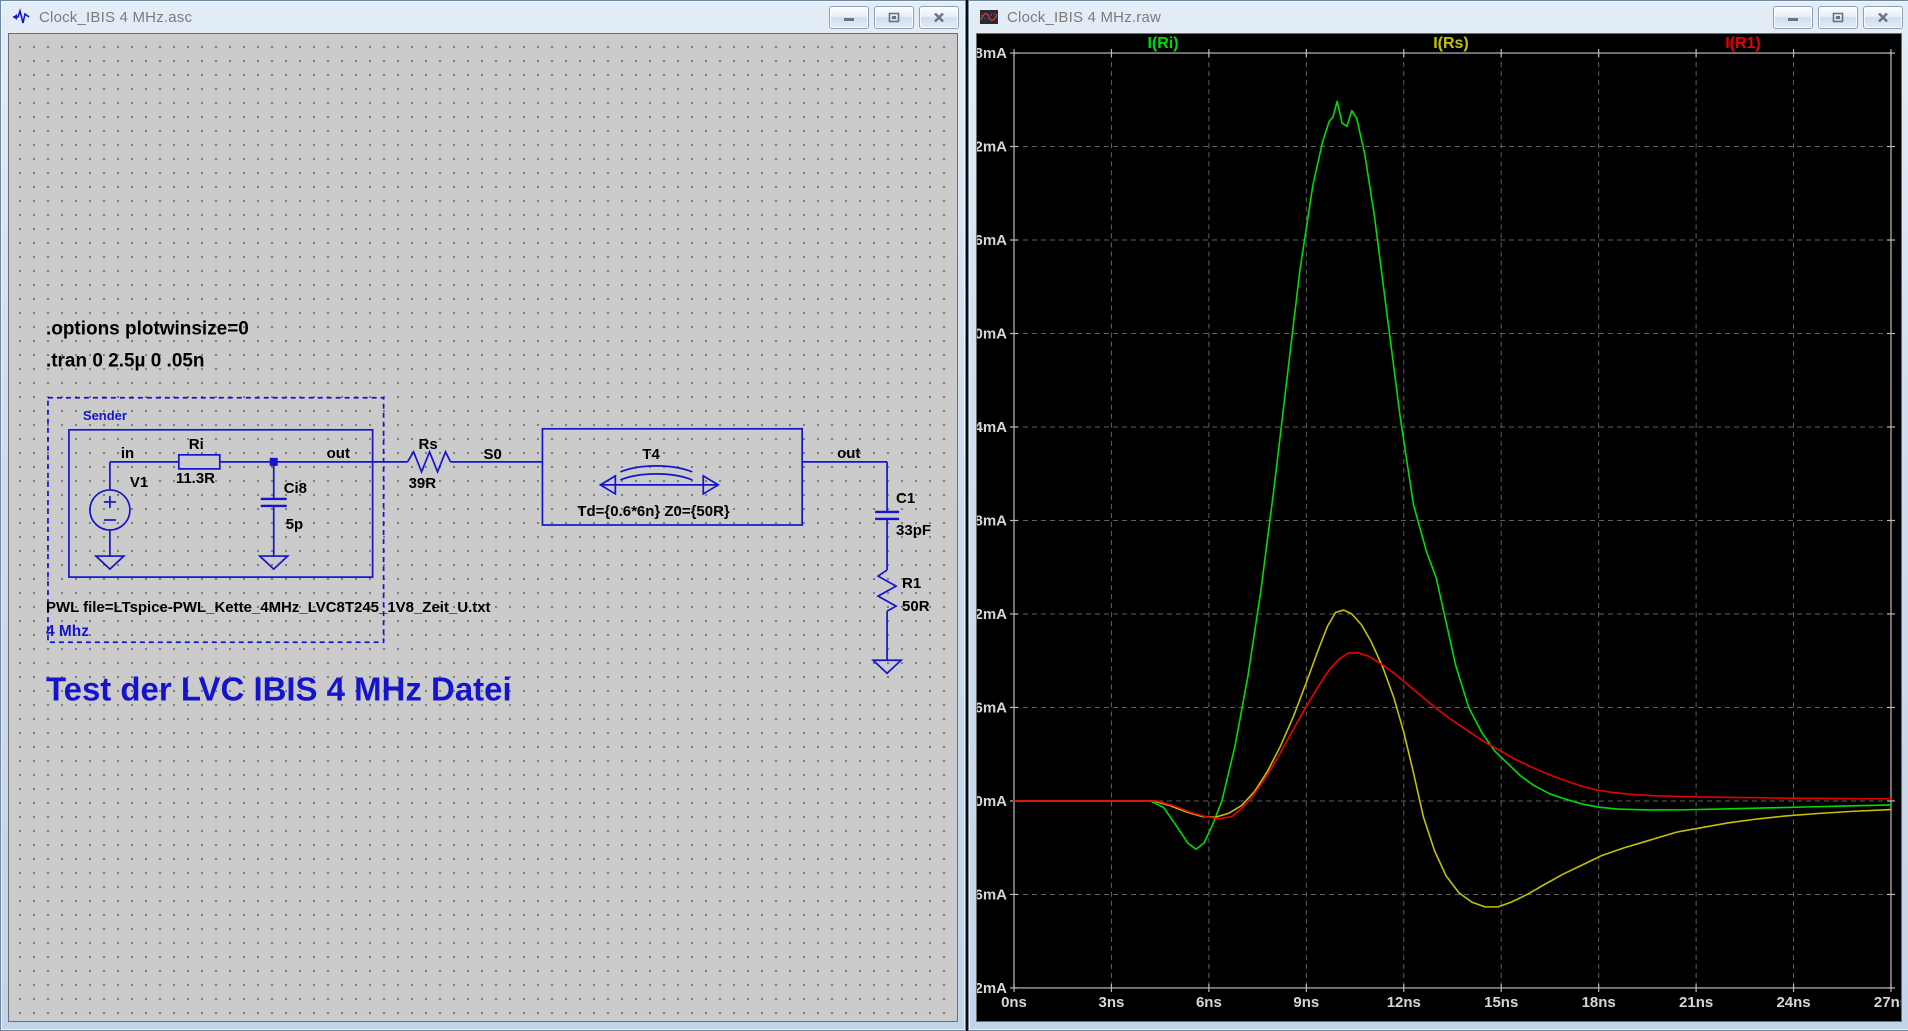  I want to click on ci8-value-label: 5p, so click(294, 524).